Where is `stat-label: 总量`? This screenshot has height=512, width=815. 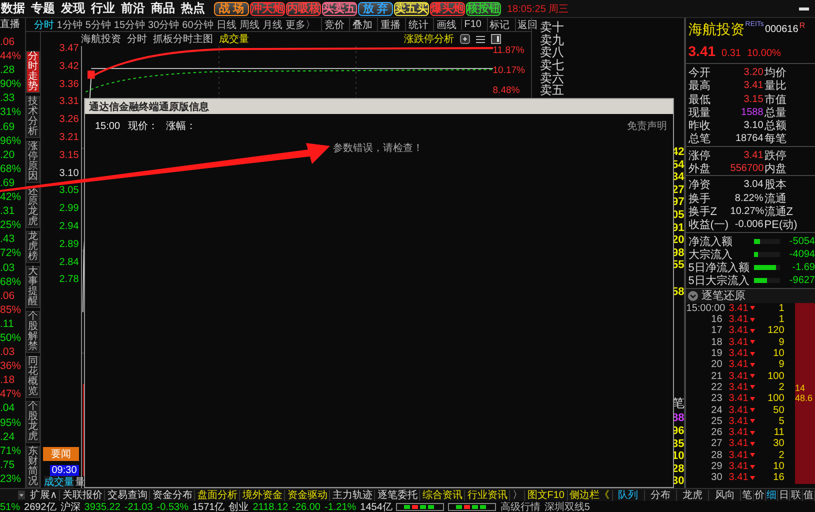 stat-label: 总量 is located at coordinates (776, 113).